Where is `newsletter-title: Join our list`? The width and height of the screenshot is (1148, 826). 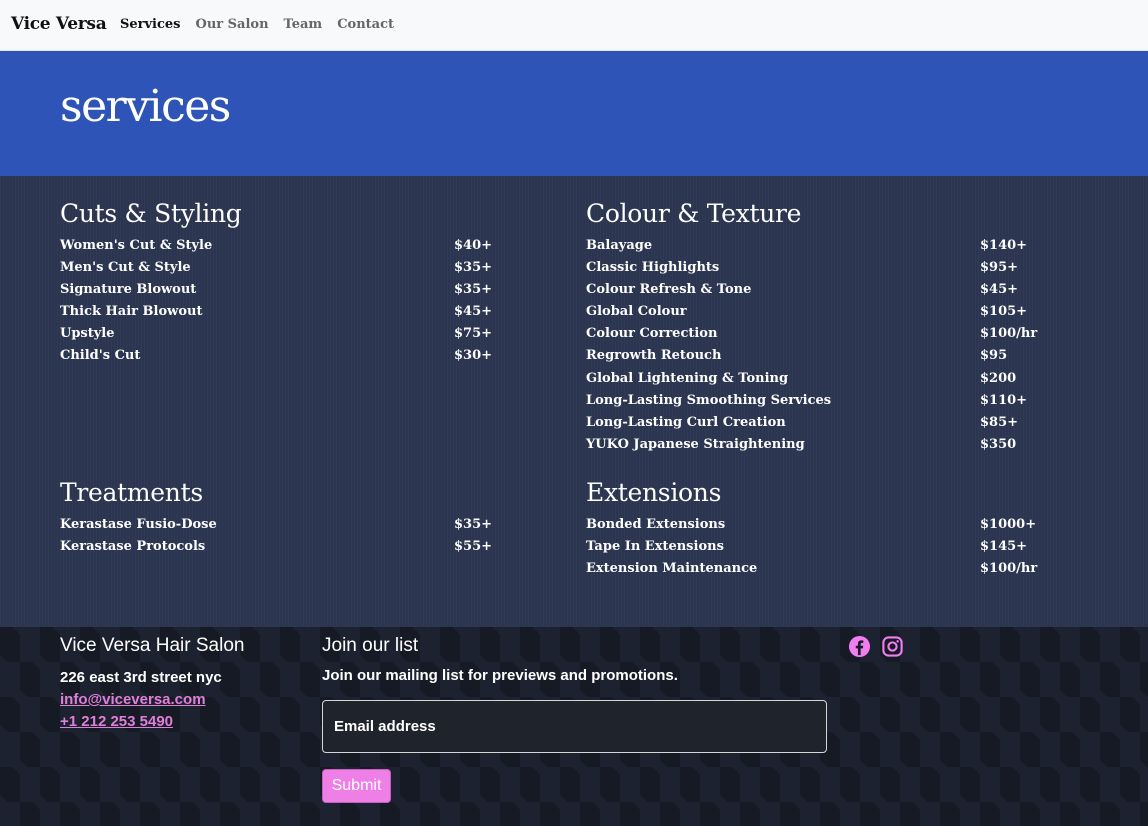 newsletter-title: Join our list is located at coordinates (370, 645).